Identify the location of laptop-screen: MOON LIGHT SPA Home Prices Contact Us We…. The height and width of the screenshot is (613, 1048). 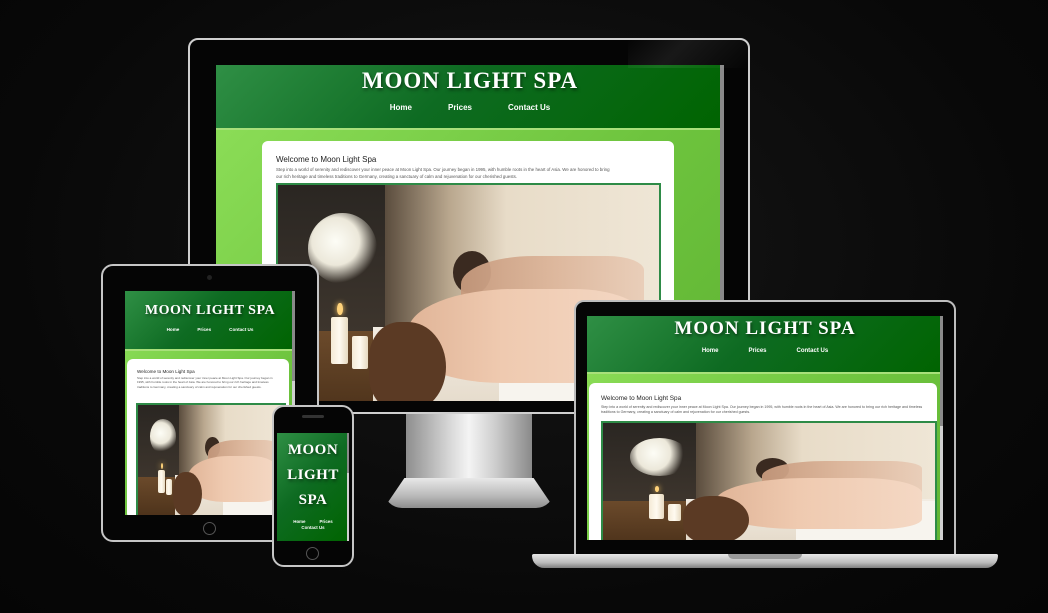
(765, 428).